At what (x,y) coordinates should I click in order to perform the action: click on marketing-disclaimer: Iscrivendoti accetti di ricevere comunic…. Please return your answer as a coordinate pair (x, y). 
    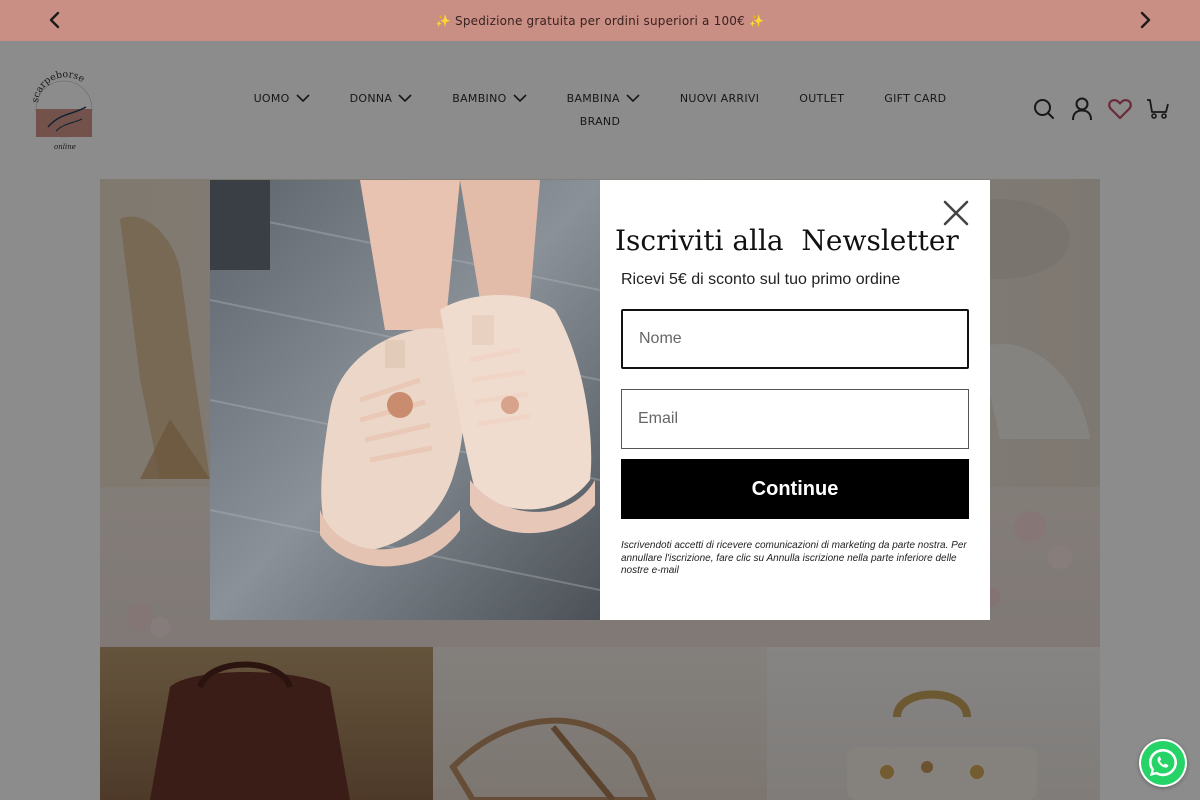
    Looking at the image, I should click on (794, 558).